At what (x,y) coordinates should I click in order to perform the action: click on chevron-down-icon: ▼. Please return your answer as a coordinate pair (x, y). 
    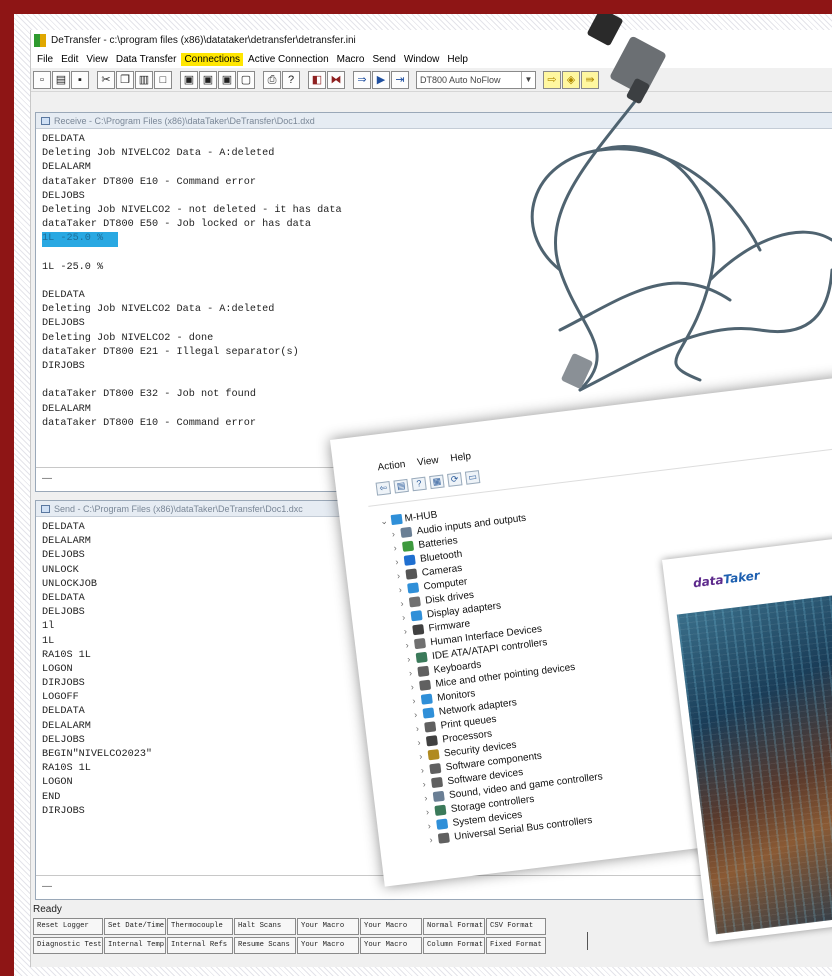
    Looking at the image, I should click on (528, 79).